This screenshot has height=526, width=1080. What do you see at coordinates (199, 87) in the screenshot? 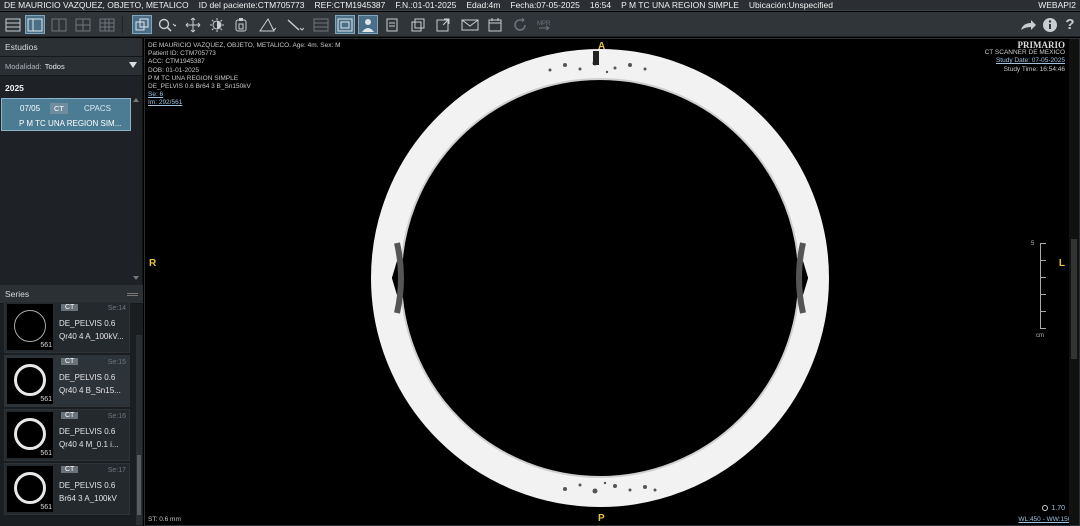
I see `overlay-series-desc: DE_PELVIS 0.6 Br64 3 B_Sn150kV` at bounding box center [199, 87].